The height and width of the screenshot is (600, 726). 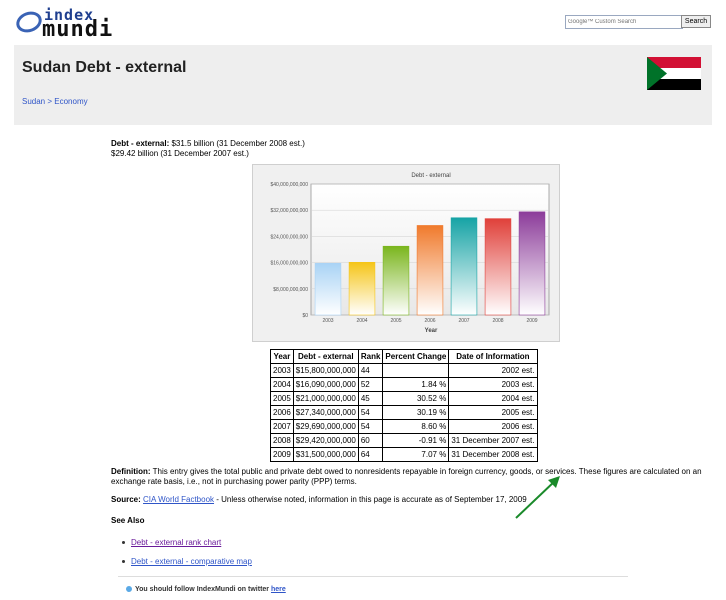 What do you see at coordinates (493, 370) in the screenshot?
I see `cell-date: 2002 est.` at bounding box center [493, 370].